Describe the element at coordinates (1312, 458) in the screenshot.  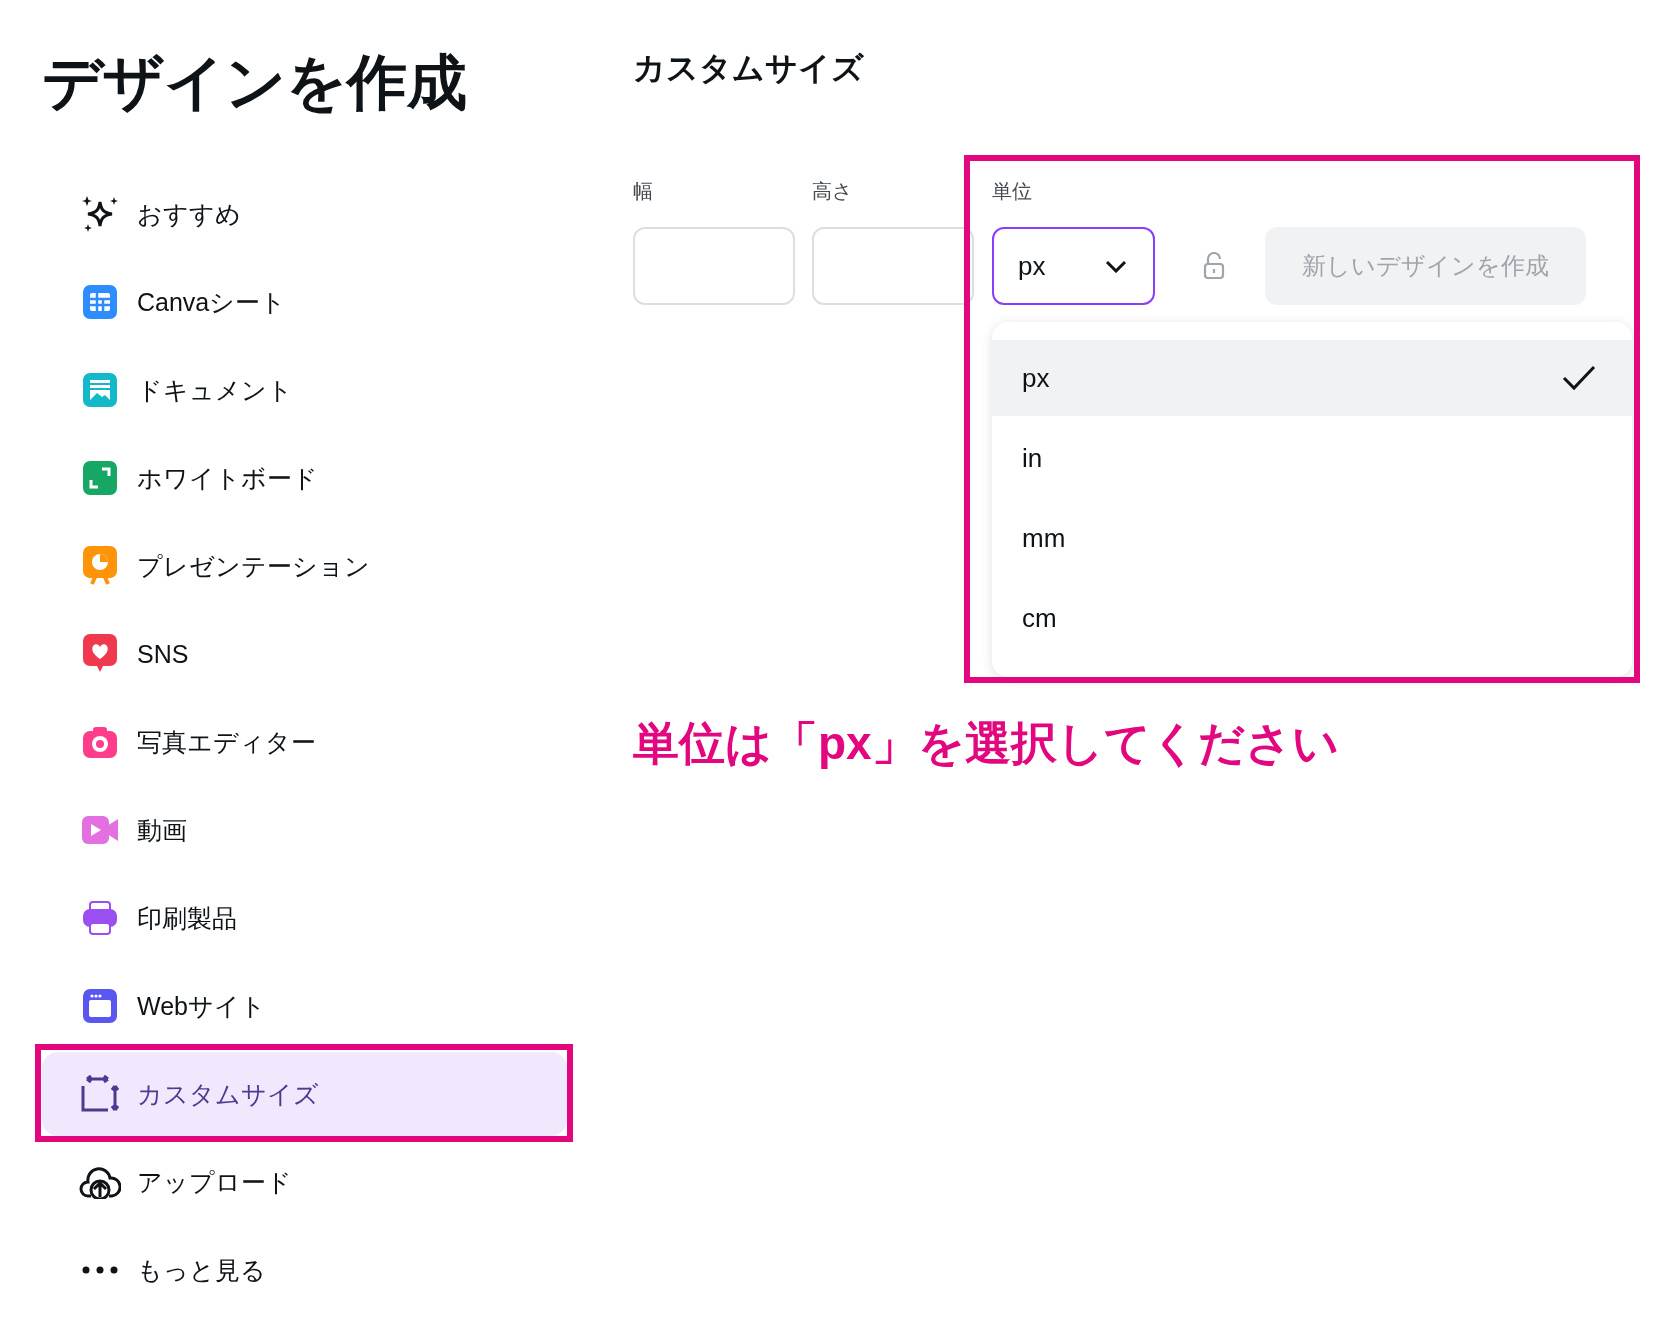
I see `dropdown-option: in` at that location.